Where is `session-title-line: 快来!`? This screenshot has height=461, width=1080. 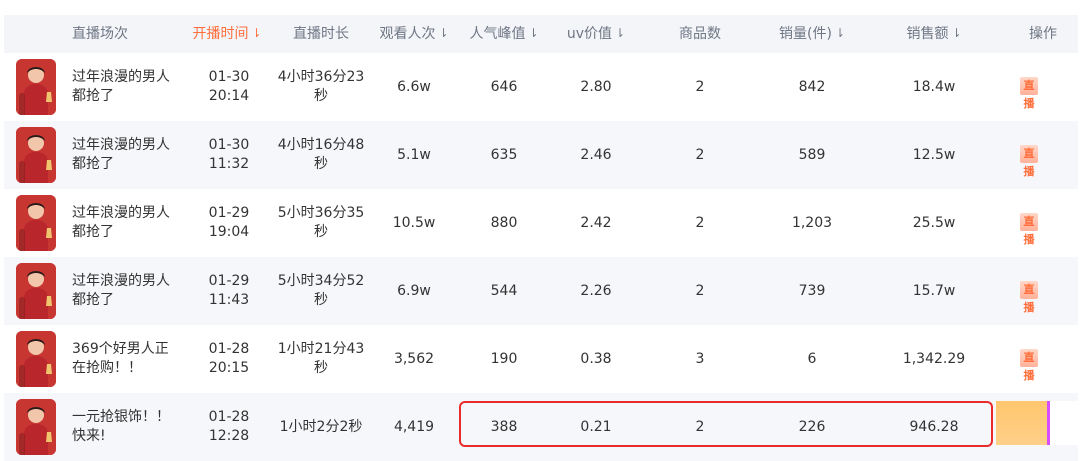
session-title-line: 快来! is located at coordinates (89, 436).